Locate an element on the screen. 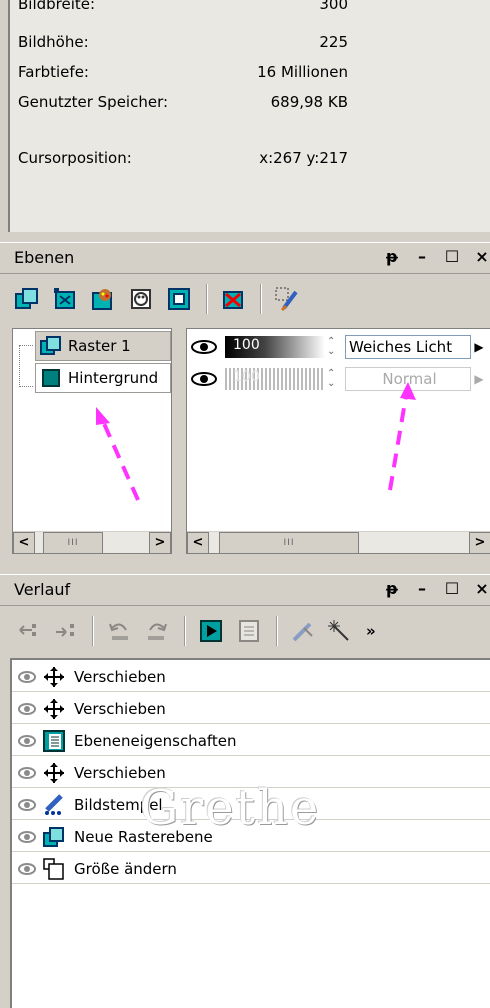 This screenshot has width=490, height=1008. info-value: 300 is located at coordinates (333, 6).